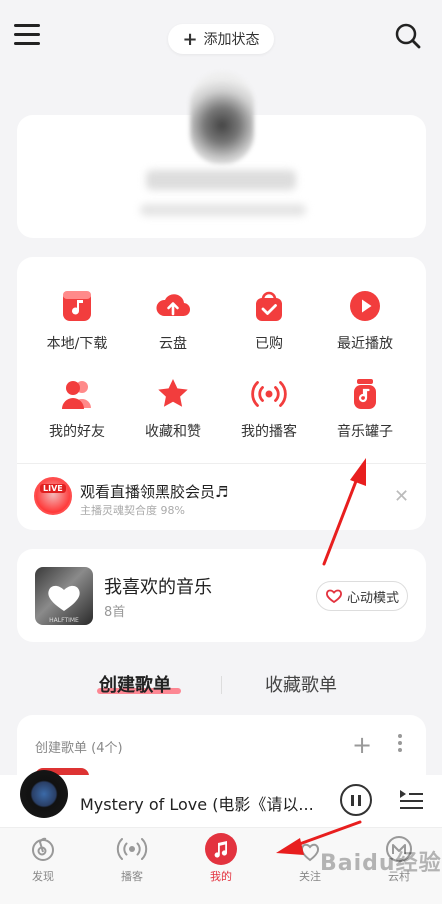 The height and width of the screenshot is (904, 442). What do you see at coordinates (132, 510) in the screenshot?
I see `live-promo-subtitle: 主播灵魂契合度 98%` at bounding box center [132, 510].